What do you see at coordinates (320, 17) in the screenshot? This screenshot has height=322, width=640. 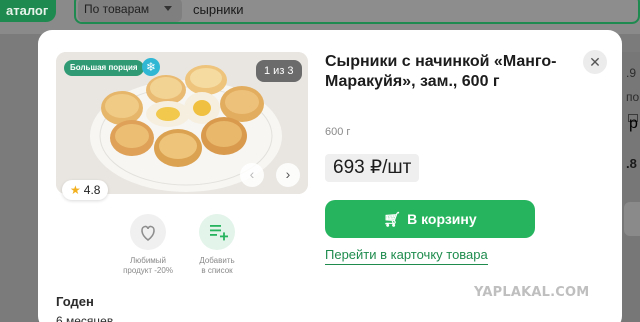 I see `page-header: аталог По товарам сырники` at bounding box center [320, 17].